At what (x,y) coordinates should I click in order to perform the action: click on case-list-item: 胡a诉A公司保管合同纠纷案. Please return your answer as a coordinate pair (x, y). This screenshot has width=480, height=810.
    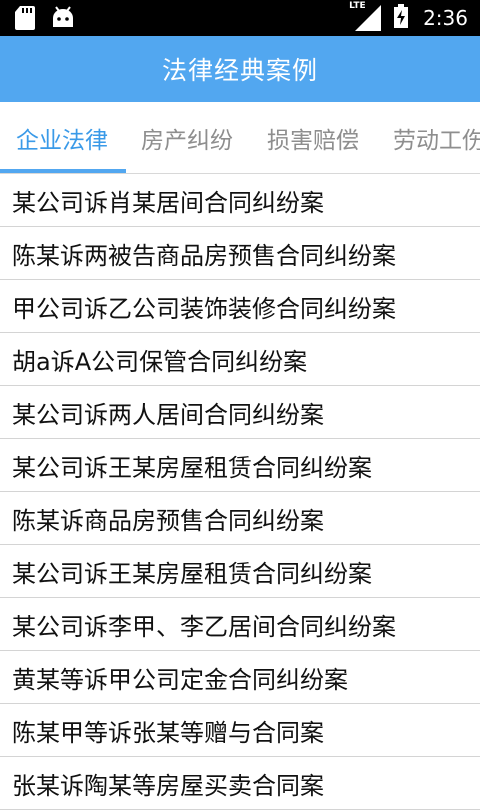
    Looking at the image, I should click on (240, 359).